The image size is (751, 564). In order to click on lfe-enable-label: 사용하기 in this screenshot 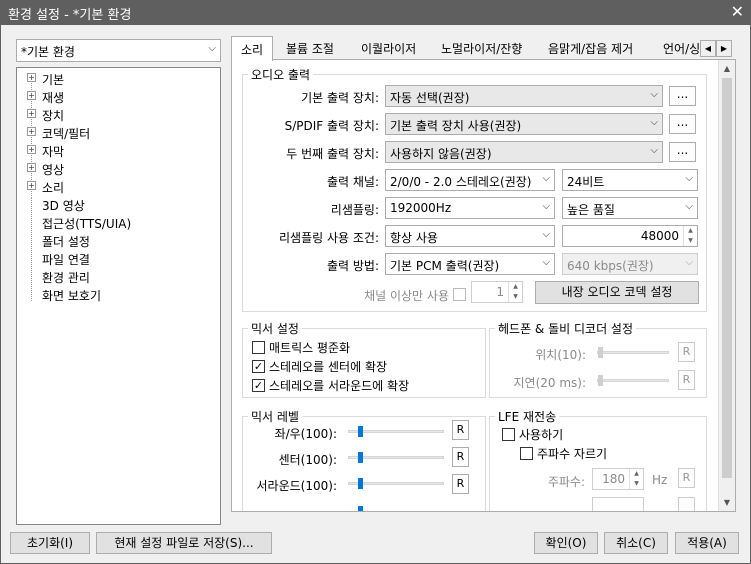, I will do `click(541, 435)`.